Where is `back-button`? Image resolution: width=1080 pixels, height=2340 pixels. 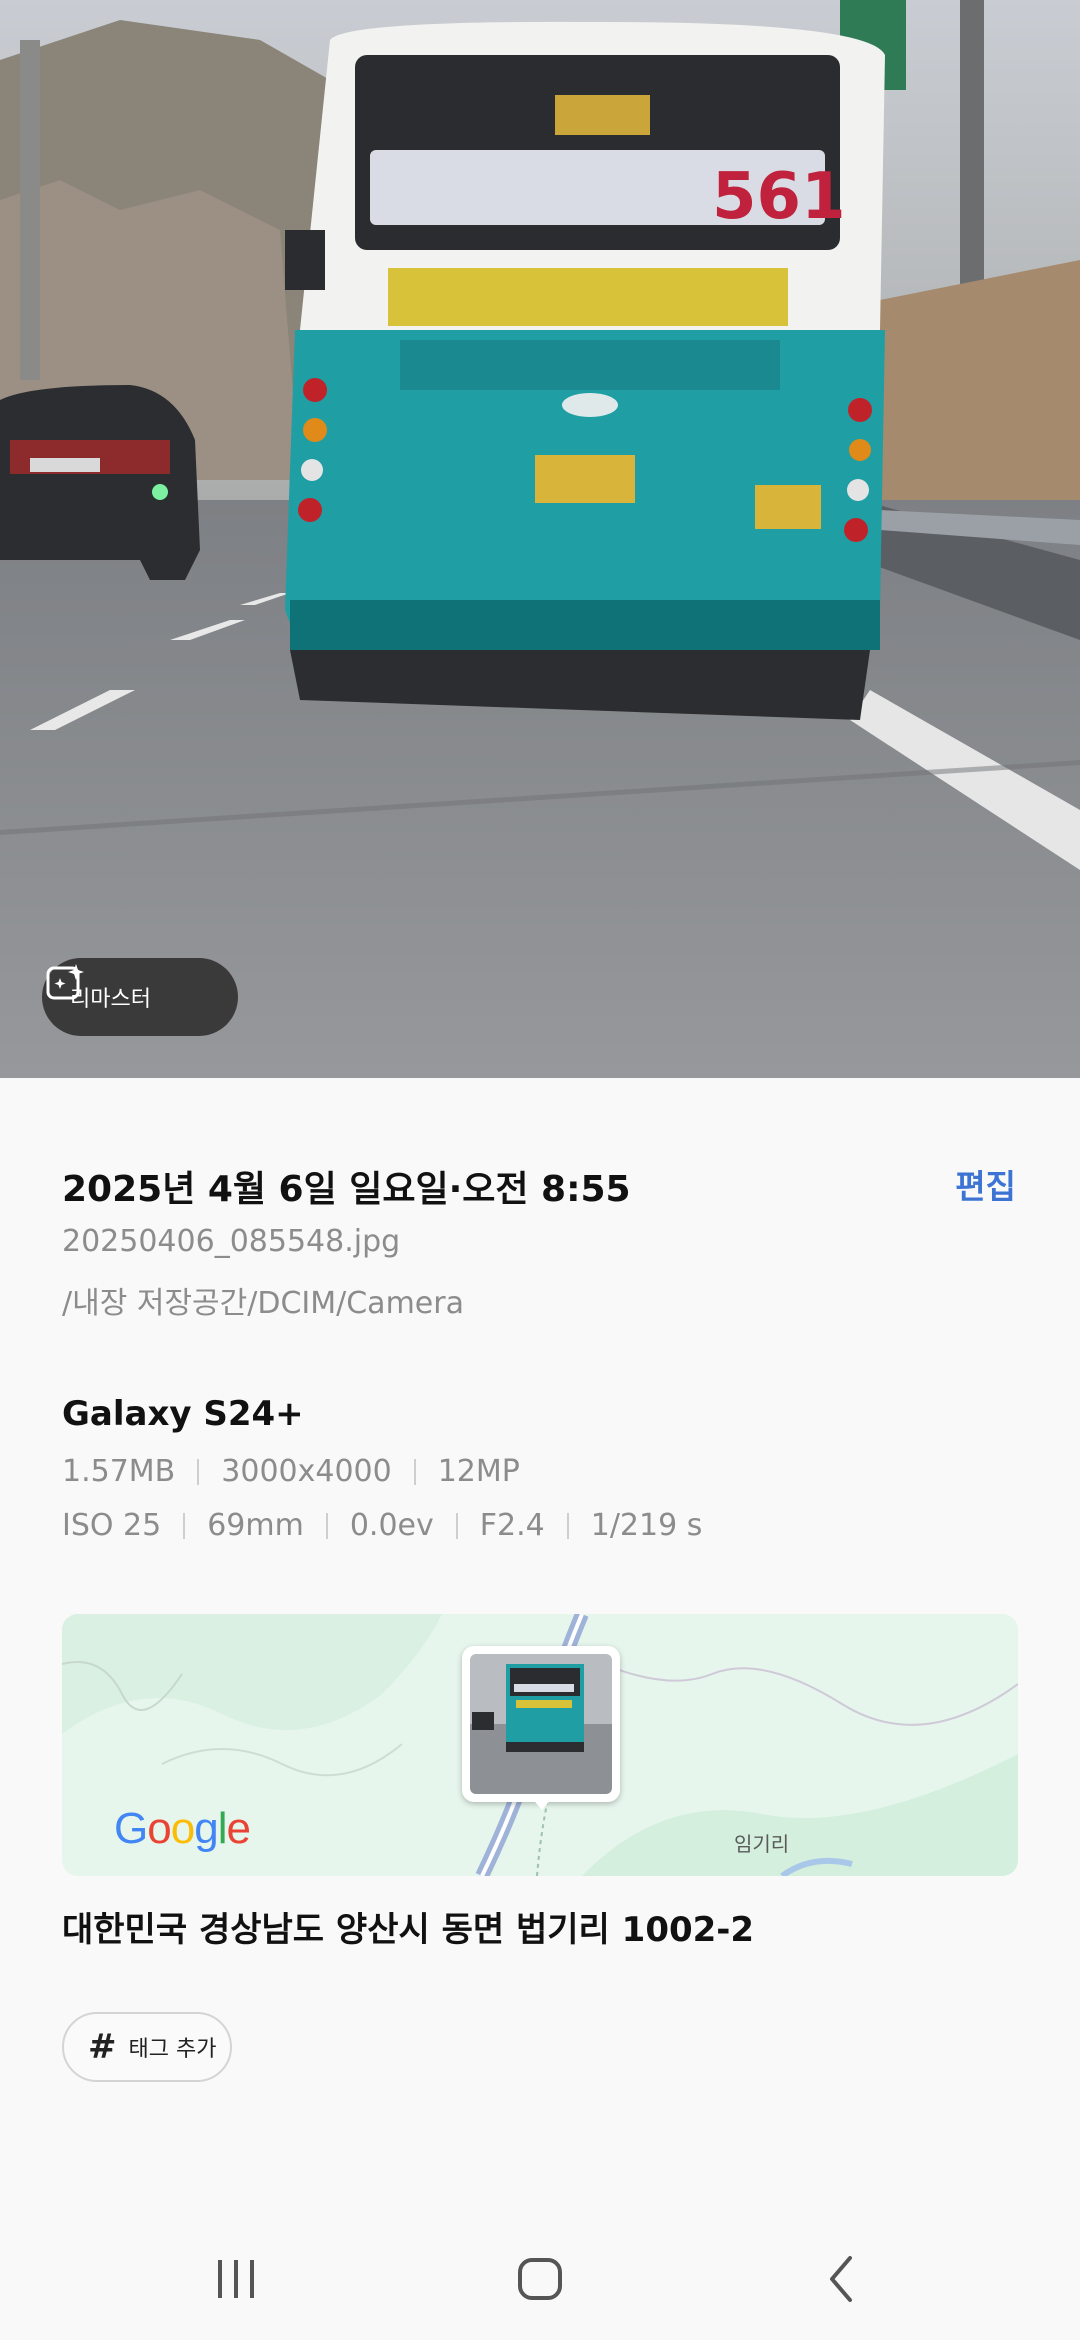
back-button is located at coordinates (842, 2280).